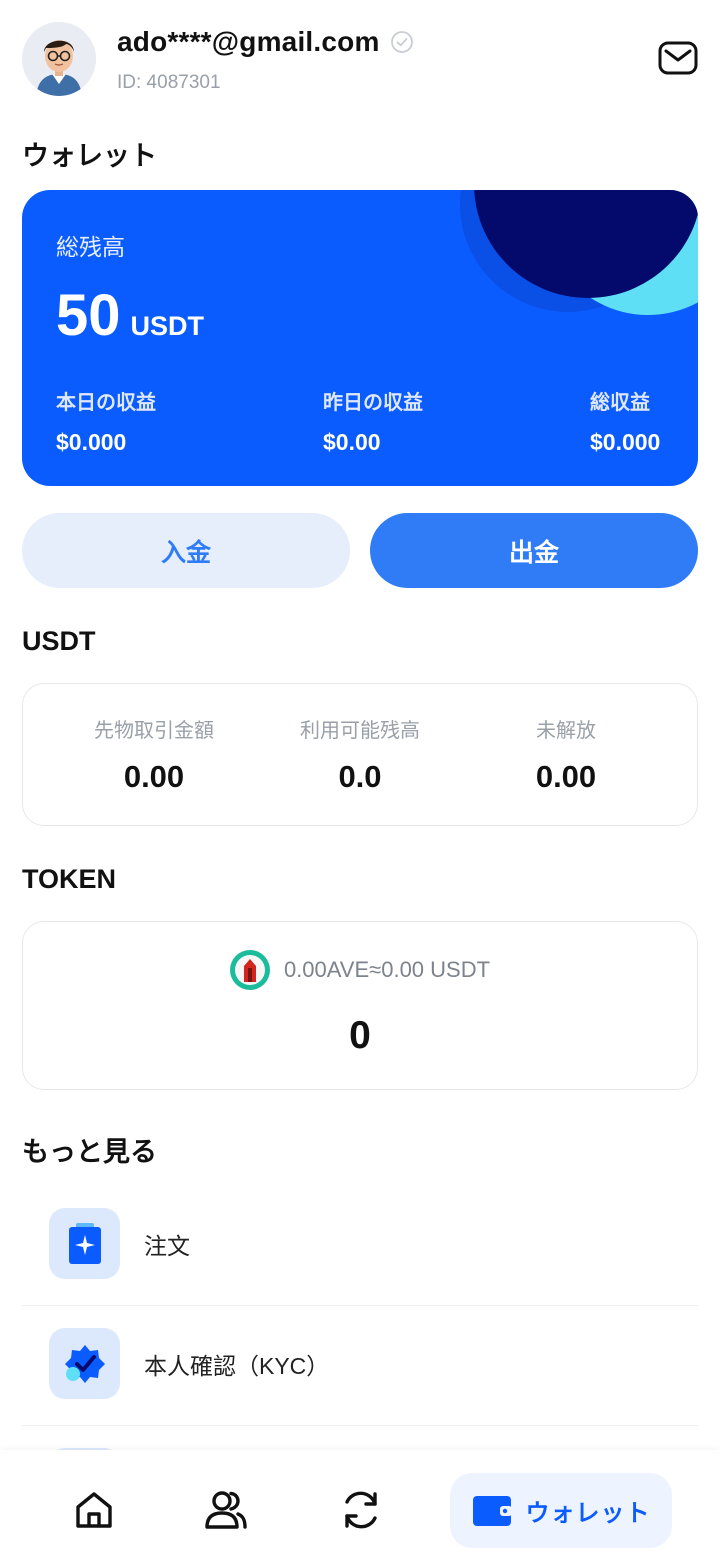  Describe the element at coordinates (154, 754) in the screenshot. I see `futures-amount: 先物取引金額 0.00` at that location.